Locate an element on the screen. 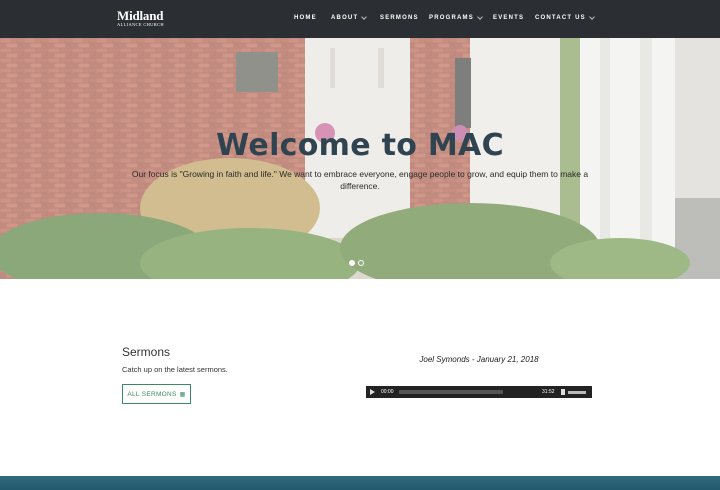  site-logo: Midland ALLIANCE CHURCH is located at coordinates (140, 18).